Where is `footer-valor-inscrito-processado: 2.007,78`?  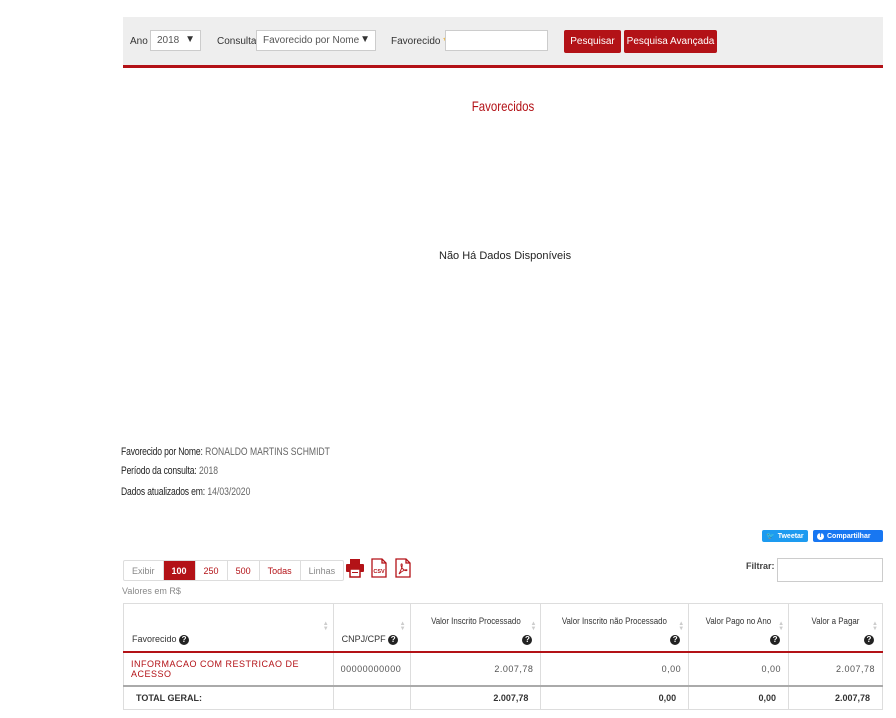 footer-valor-inscrito-processado: 2.007,78 is located at coordinates (475, 697).